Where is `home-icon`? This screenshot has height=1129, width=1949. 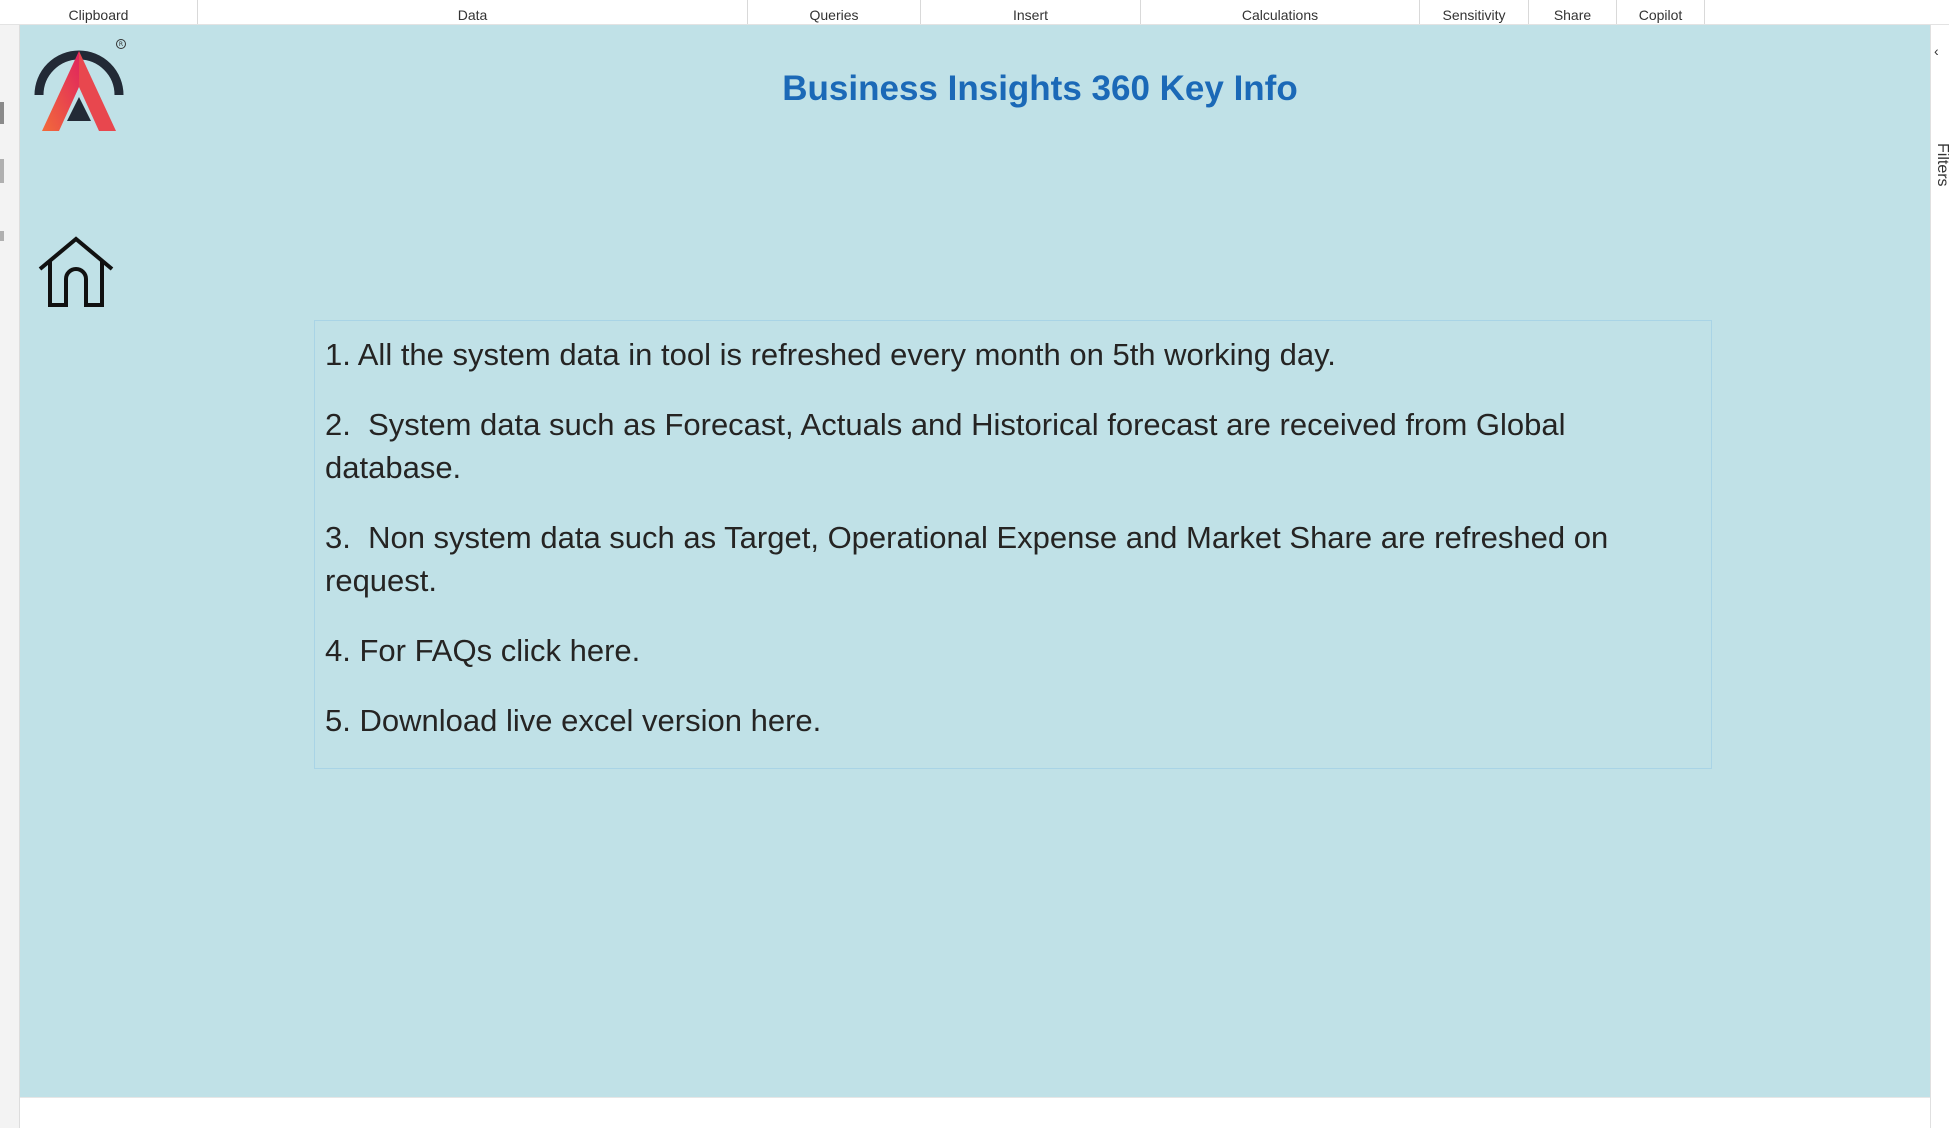
home-icon is located at coordinates (76, 271).